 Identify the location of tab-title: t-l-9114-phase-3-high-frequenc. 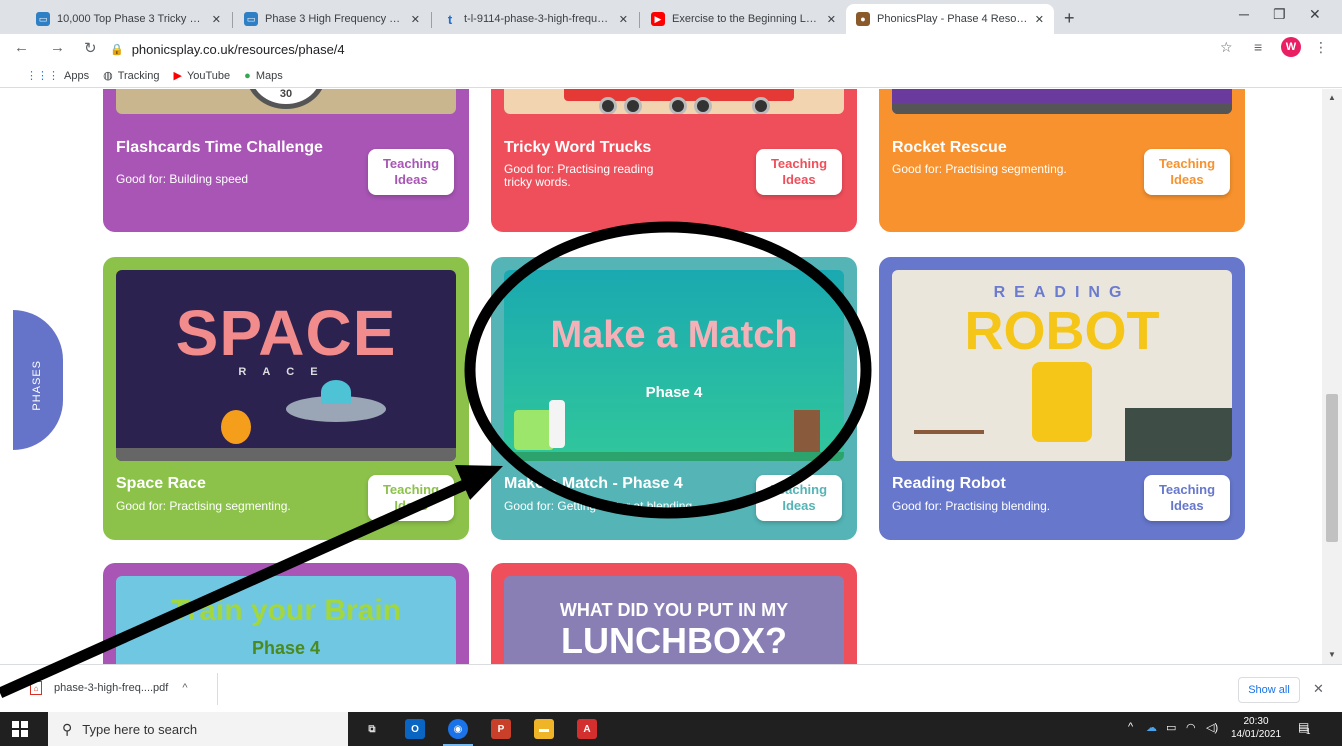
(538, 19).